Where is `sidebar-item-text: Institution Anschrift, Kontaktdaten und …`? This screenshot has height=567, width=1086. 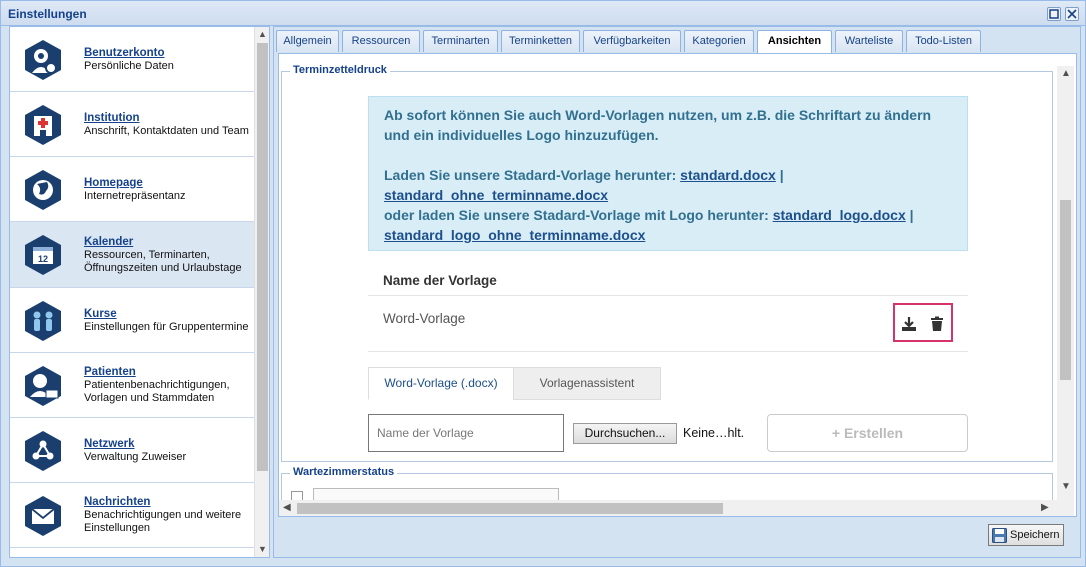 sidebar-item-text: Institution Anschrift, Kontaktdaten und … is located at coordinates (168, 125).